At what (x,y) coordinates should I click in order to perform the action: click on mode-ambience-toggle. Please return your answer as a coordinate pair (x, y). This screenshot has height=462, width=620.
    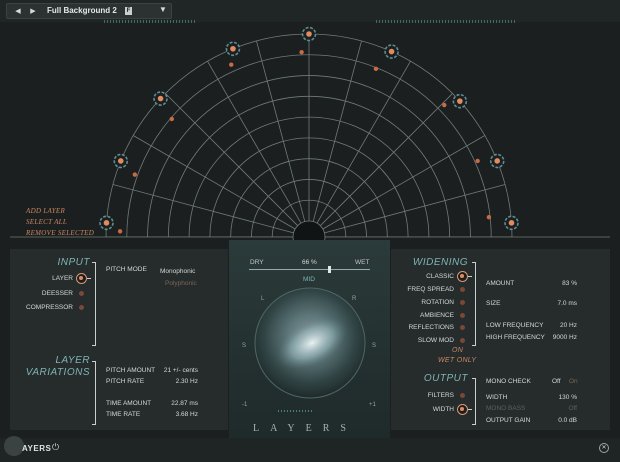
    Looking at the image, I should click on (462, 315).